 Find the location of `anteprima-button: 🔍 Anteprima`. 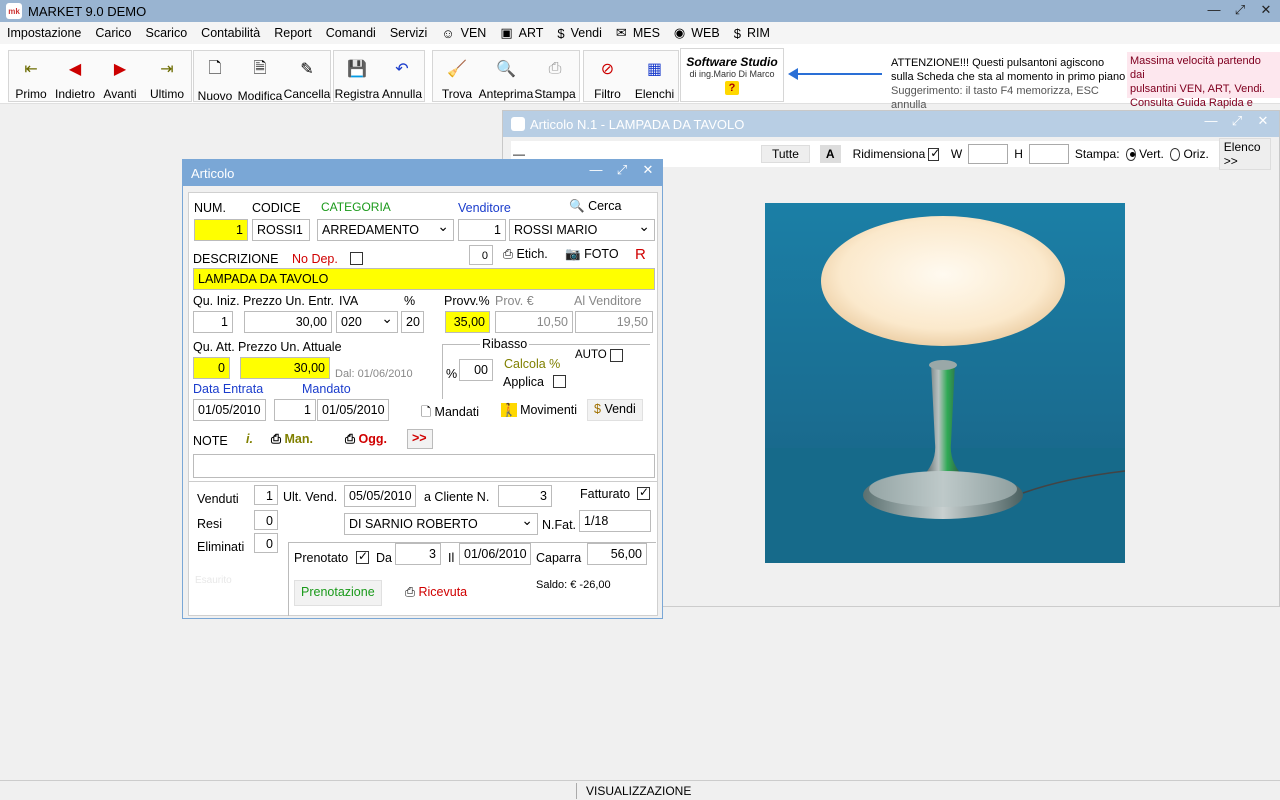

anteprima-button: 🔍 Anteprima is located at coordinates (506, 76).